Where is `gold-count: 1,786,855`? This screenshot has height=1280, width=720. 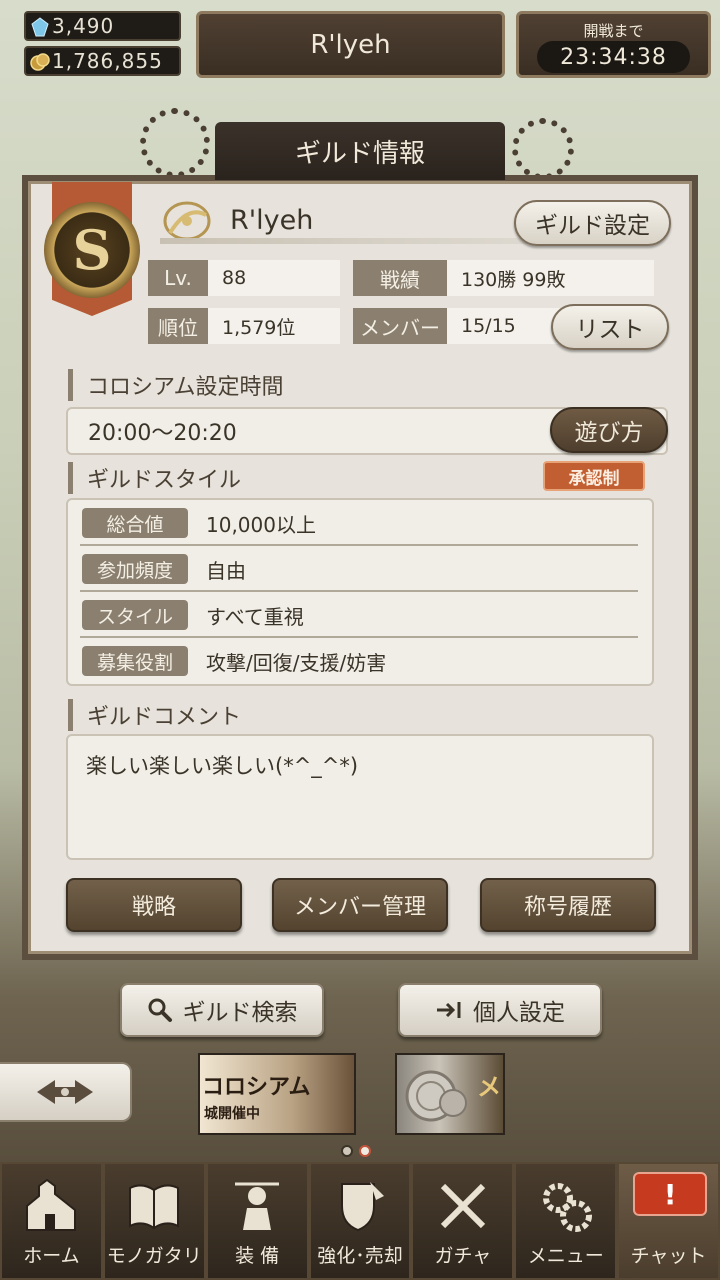 gold-count: 1,786,855 is located at coordinates (107, 61).